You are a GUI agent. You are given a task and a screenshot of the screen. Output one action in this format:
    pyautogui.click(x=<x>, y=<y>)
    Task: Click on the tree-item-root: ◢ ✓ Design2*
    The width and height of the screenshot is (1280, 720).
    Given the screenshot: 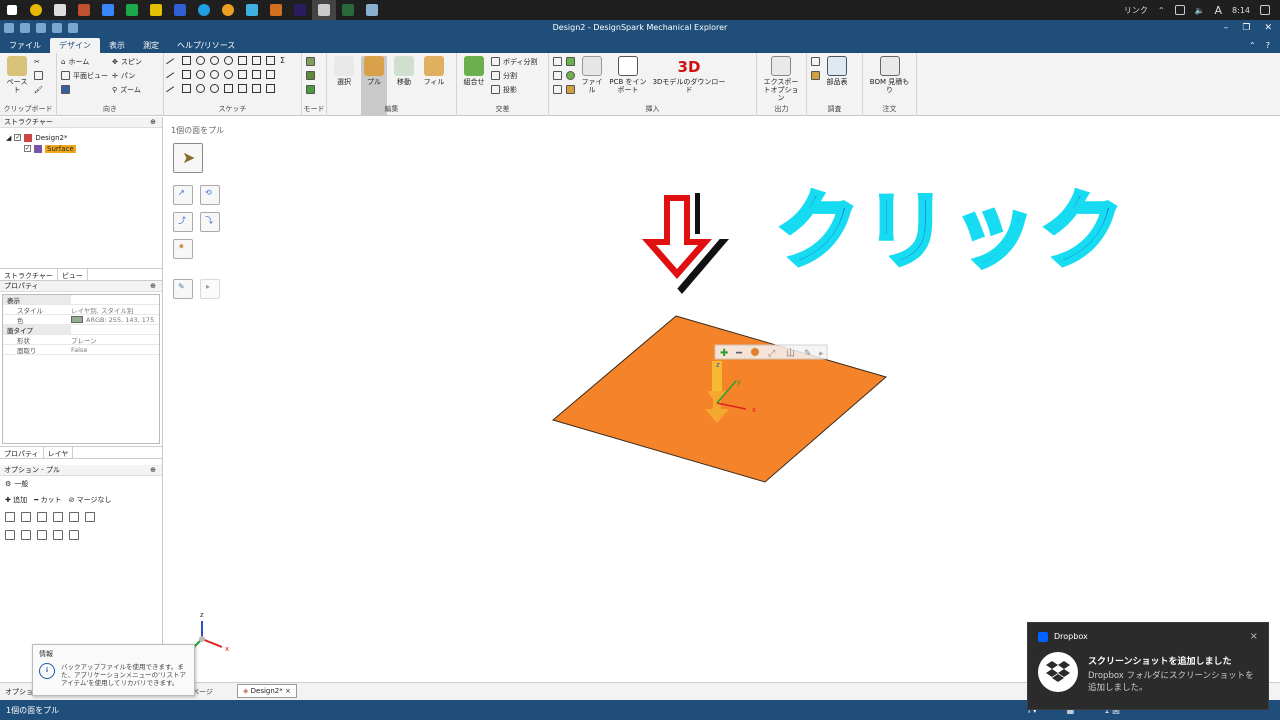 What is the action you would take?
    pyautogui.click(x=81, y=137)
    